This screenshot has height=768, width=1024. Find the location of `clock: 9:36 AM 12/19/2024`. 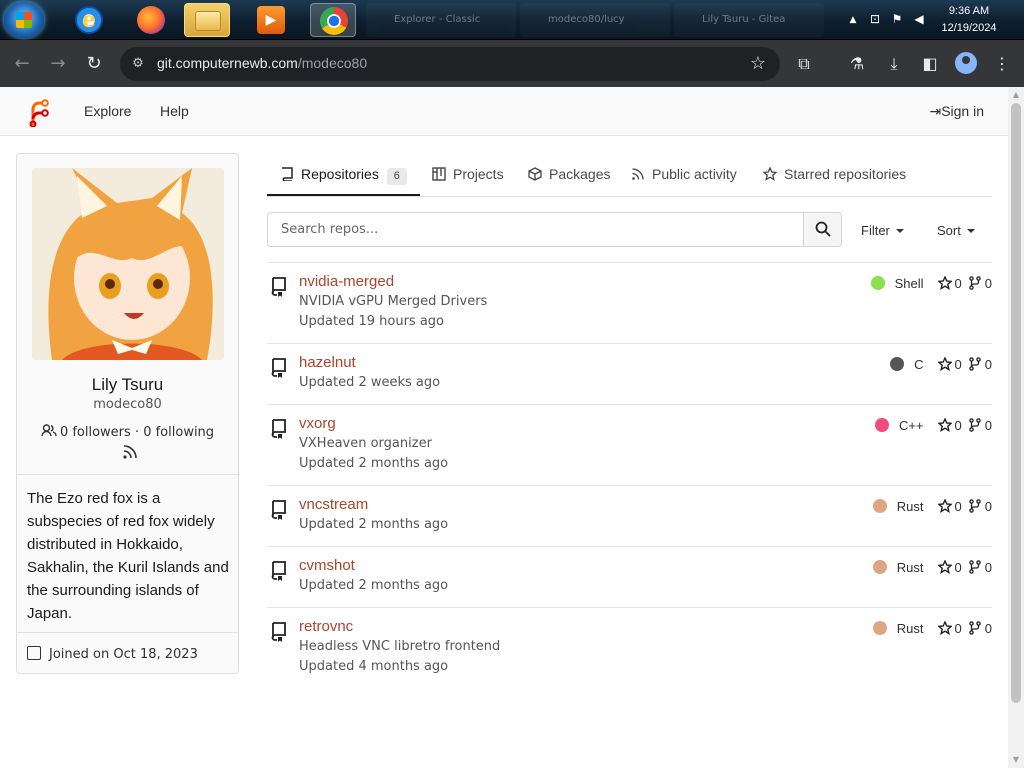

clock: 9:36 AM 12/19/2024 is located at coordinates (969, 20).